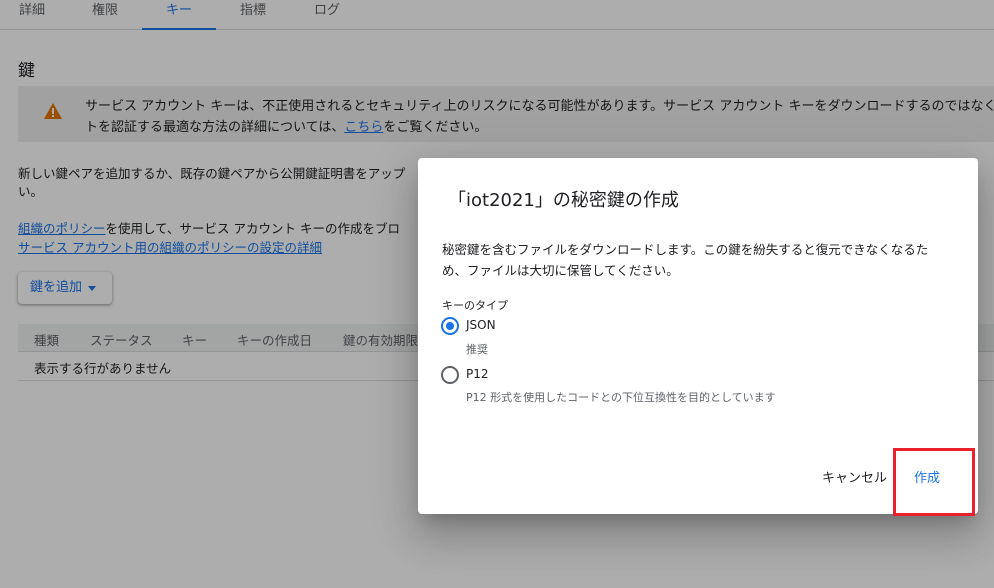 Image resolution: width=994 pixels, height=588 pixels. I want to click on dialog-description-line2: め、ファイルは大切に保管してください。, so click(560, 270).